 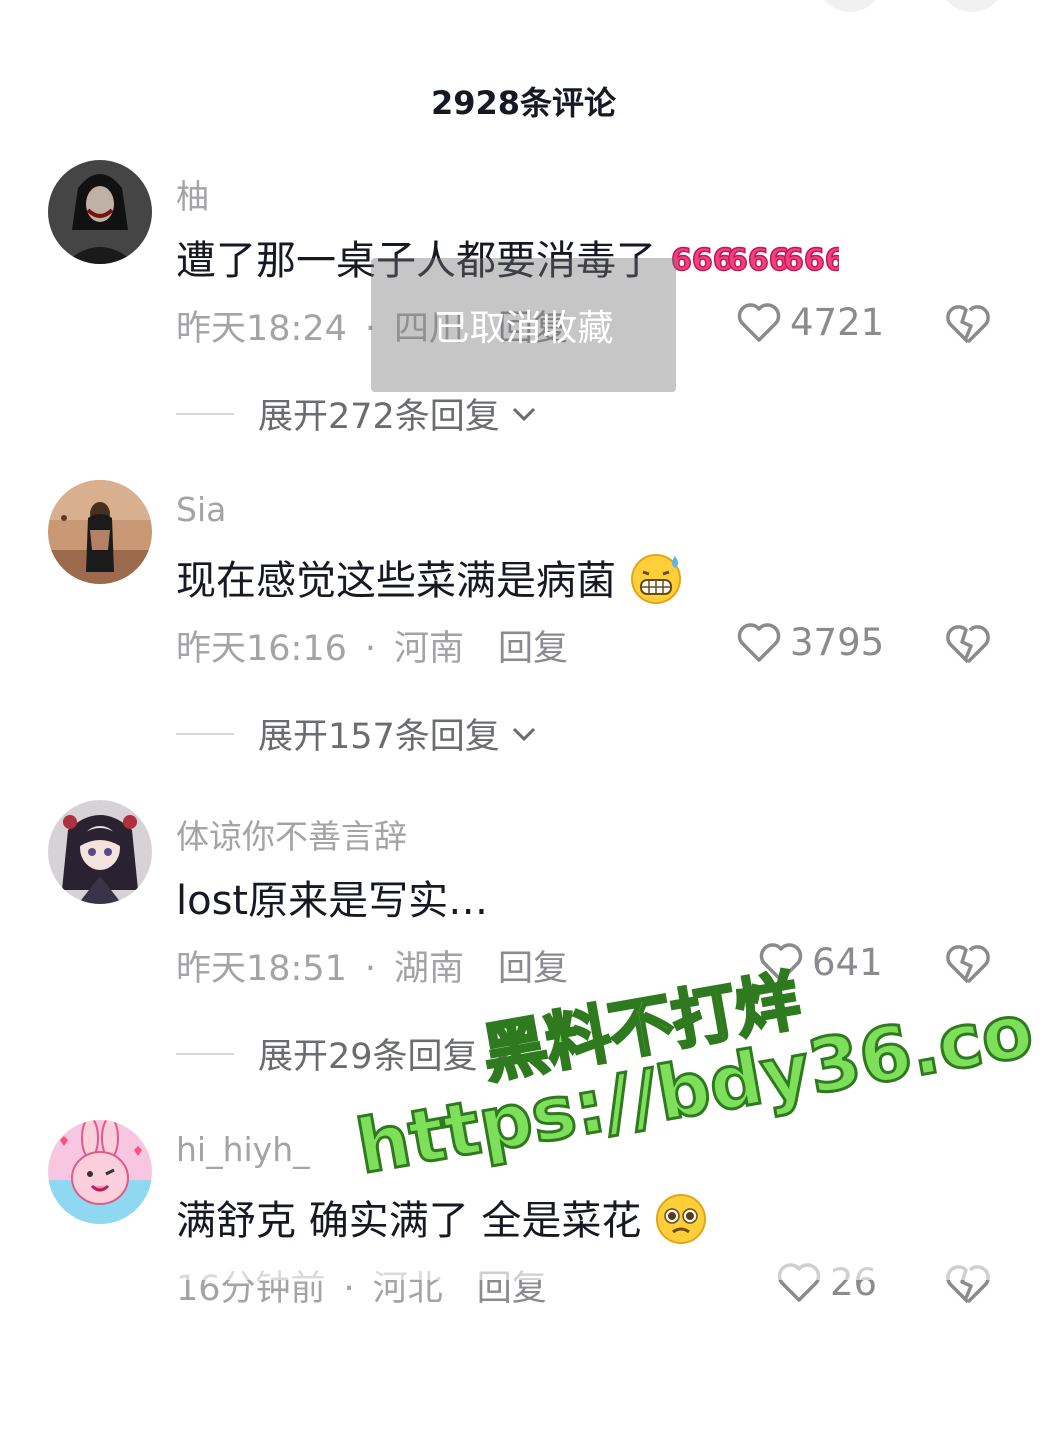 I want to click on like-button: 3795, so click(x=810, y=642).